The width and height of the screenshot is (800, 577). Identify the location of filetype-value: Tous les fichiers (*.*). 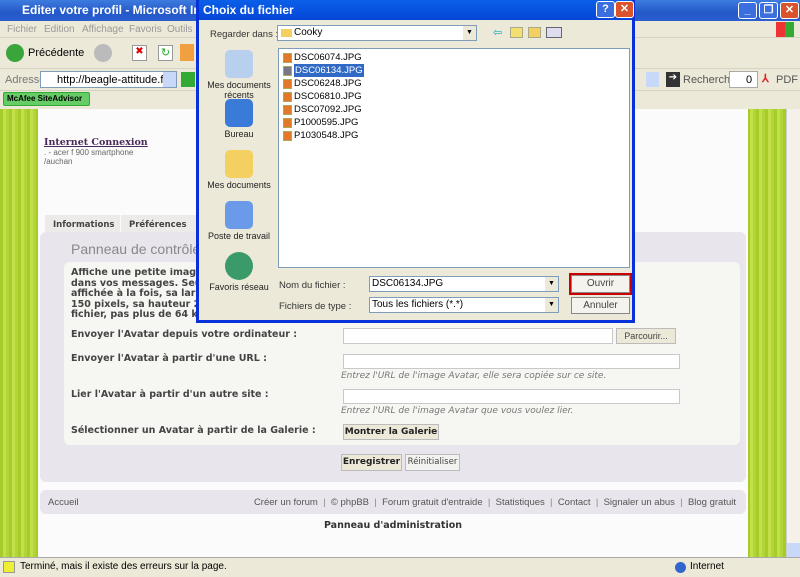
(418, 304).